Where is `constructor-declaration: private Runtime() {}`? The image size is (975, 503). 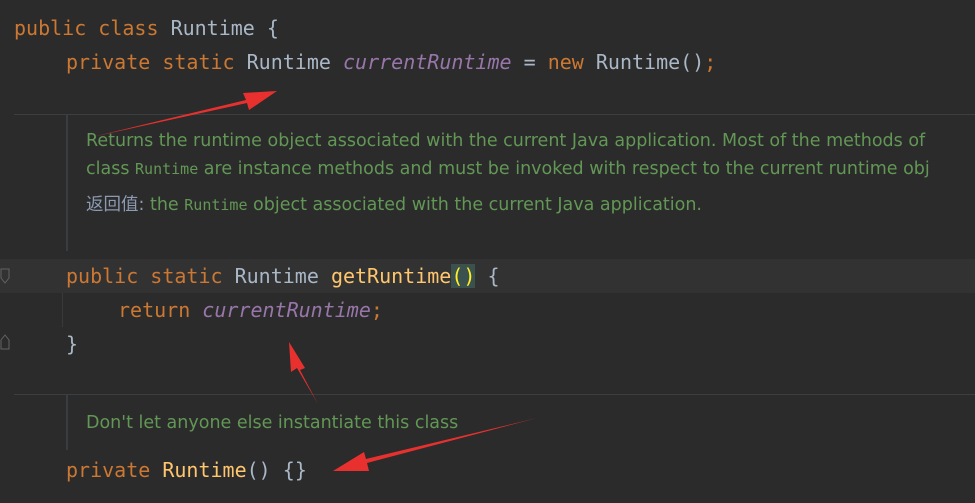 constructor-declaration: private Runtime() {} is located at coordinates (520, 470).